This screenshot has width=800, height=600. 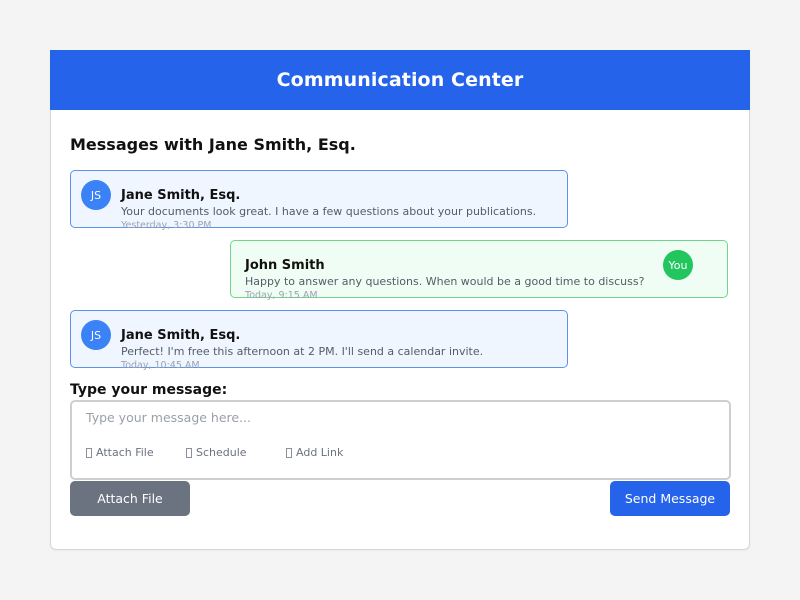 What do you see at coordinates (130, 498) in the screenshot?
I see `attach-file-button: Attach File` at bounding box center [130, 498].